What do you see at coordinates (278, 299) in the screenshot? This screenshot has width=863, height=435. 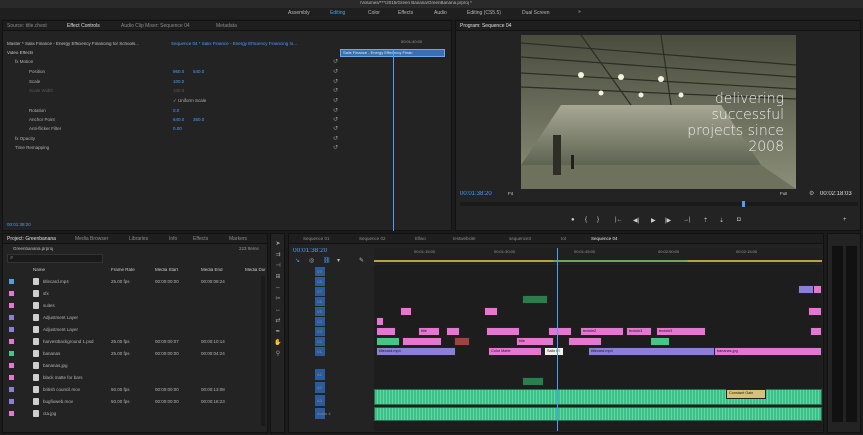 I see `razor-tool-icon: ✂` at bounding box center [278, 299].